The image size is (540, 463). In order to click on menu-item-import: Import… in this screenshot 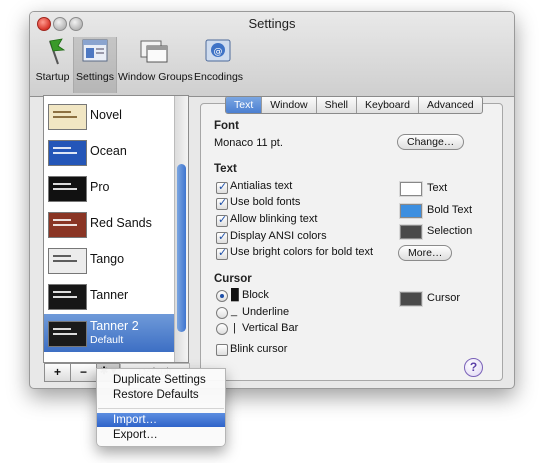, I will do `click(161, 420)`.